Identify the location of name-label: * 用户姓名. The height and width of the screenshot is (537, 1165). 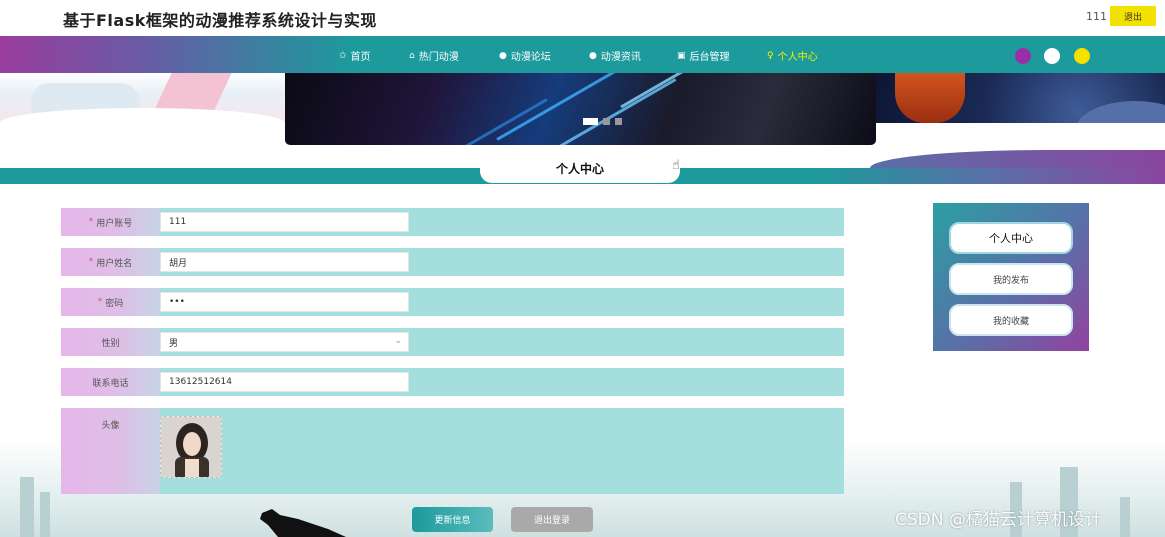
(110, 262).